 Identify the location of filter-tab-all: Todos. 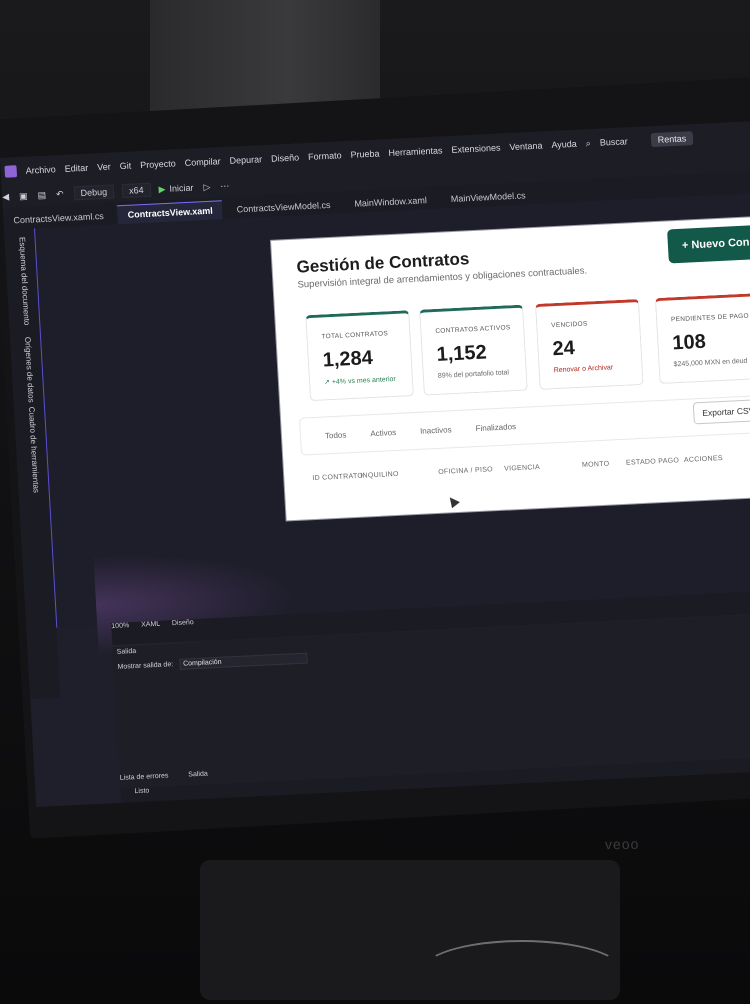
(336, 435).